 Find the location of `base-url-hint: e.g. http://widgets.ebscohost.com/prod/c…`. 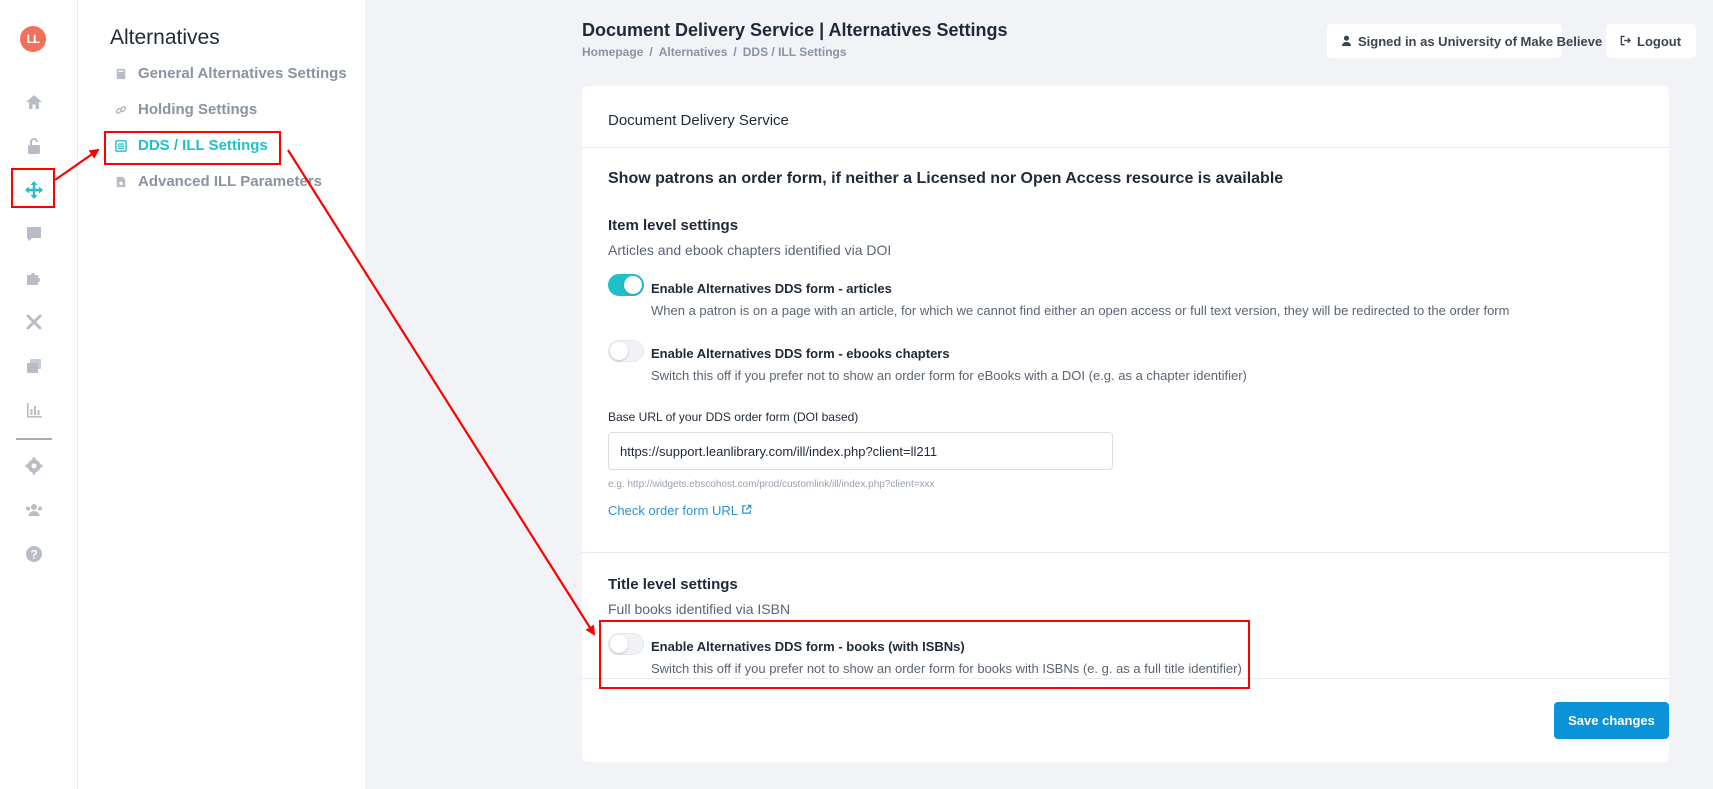

base-url-hint: e.g. http://widgets.ebscohost.com/prod/c… is located at coordinates (771, 484).